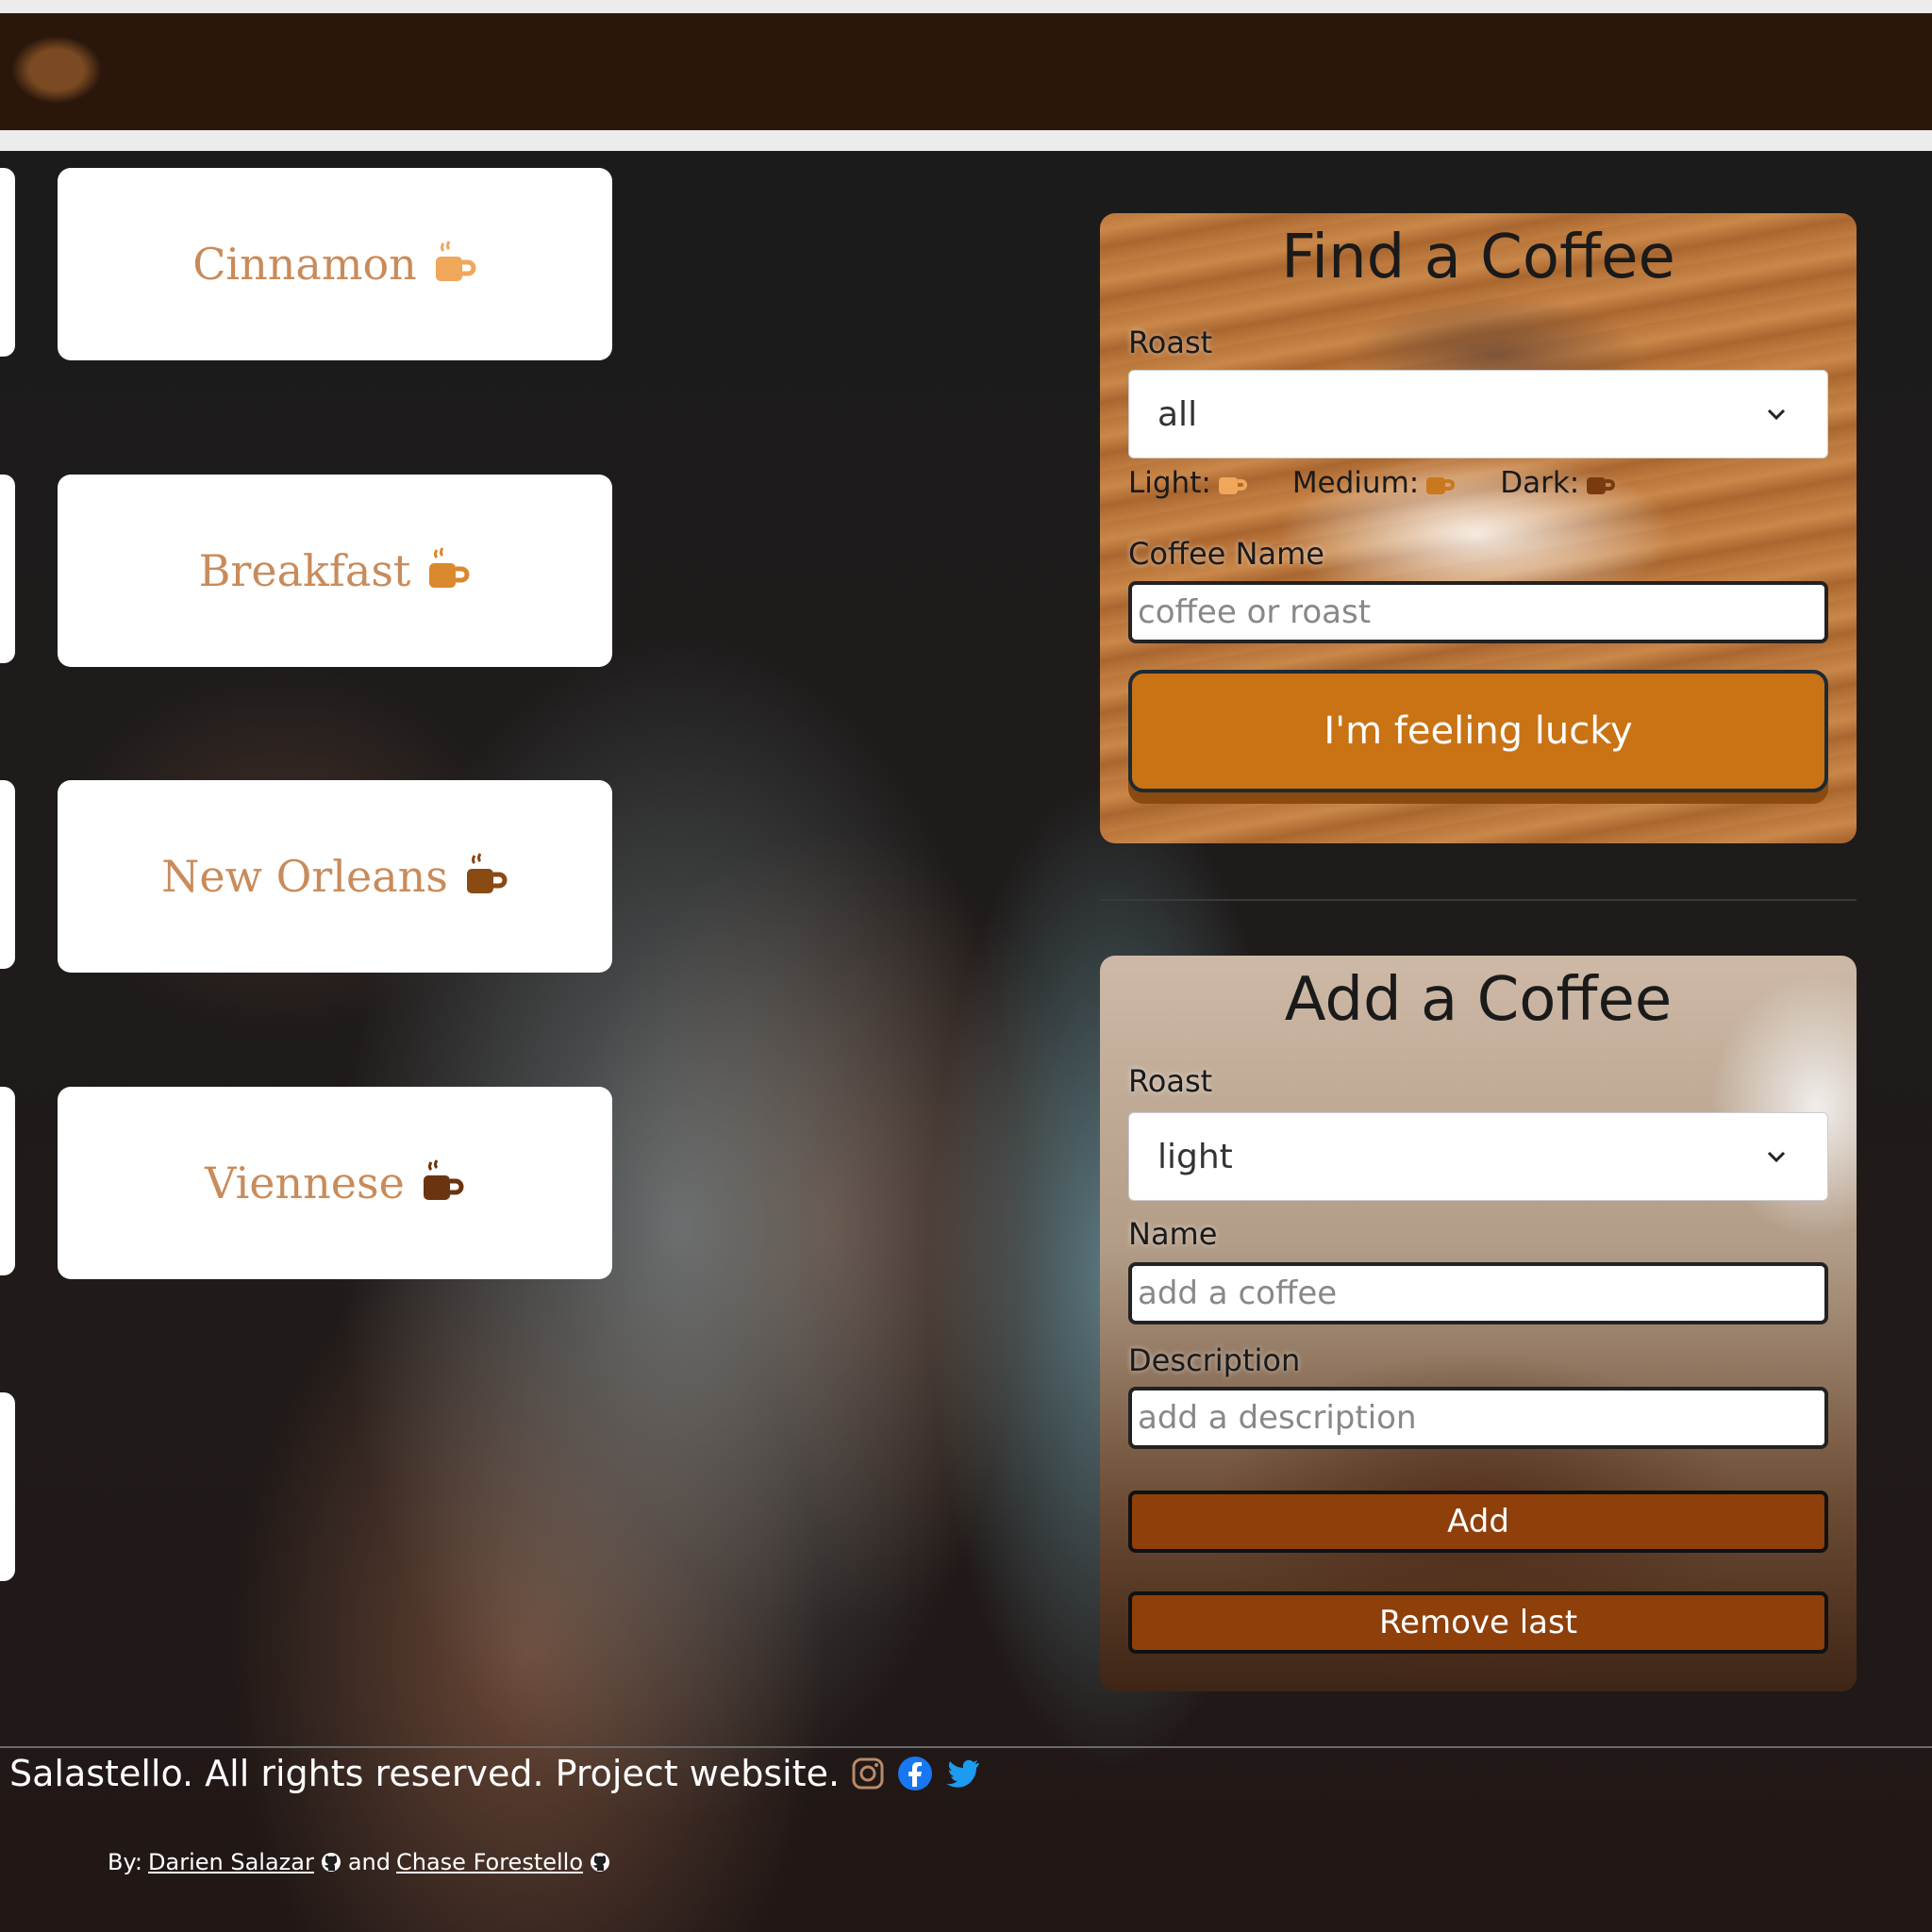  I want to click on legend-light-label: Light:, so click(1169, 483).